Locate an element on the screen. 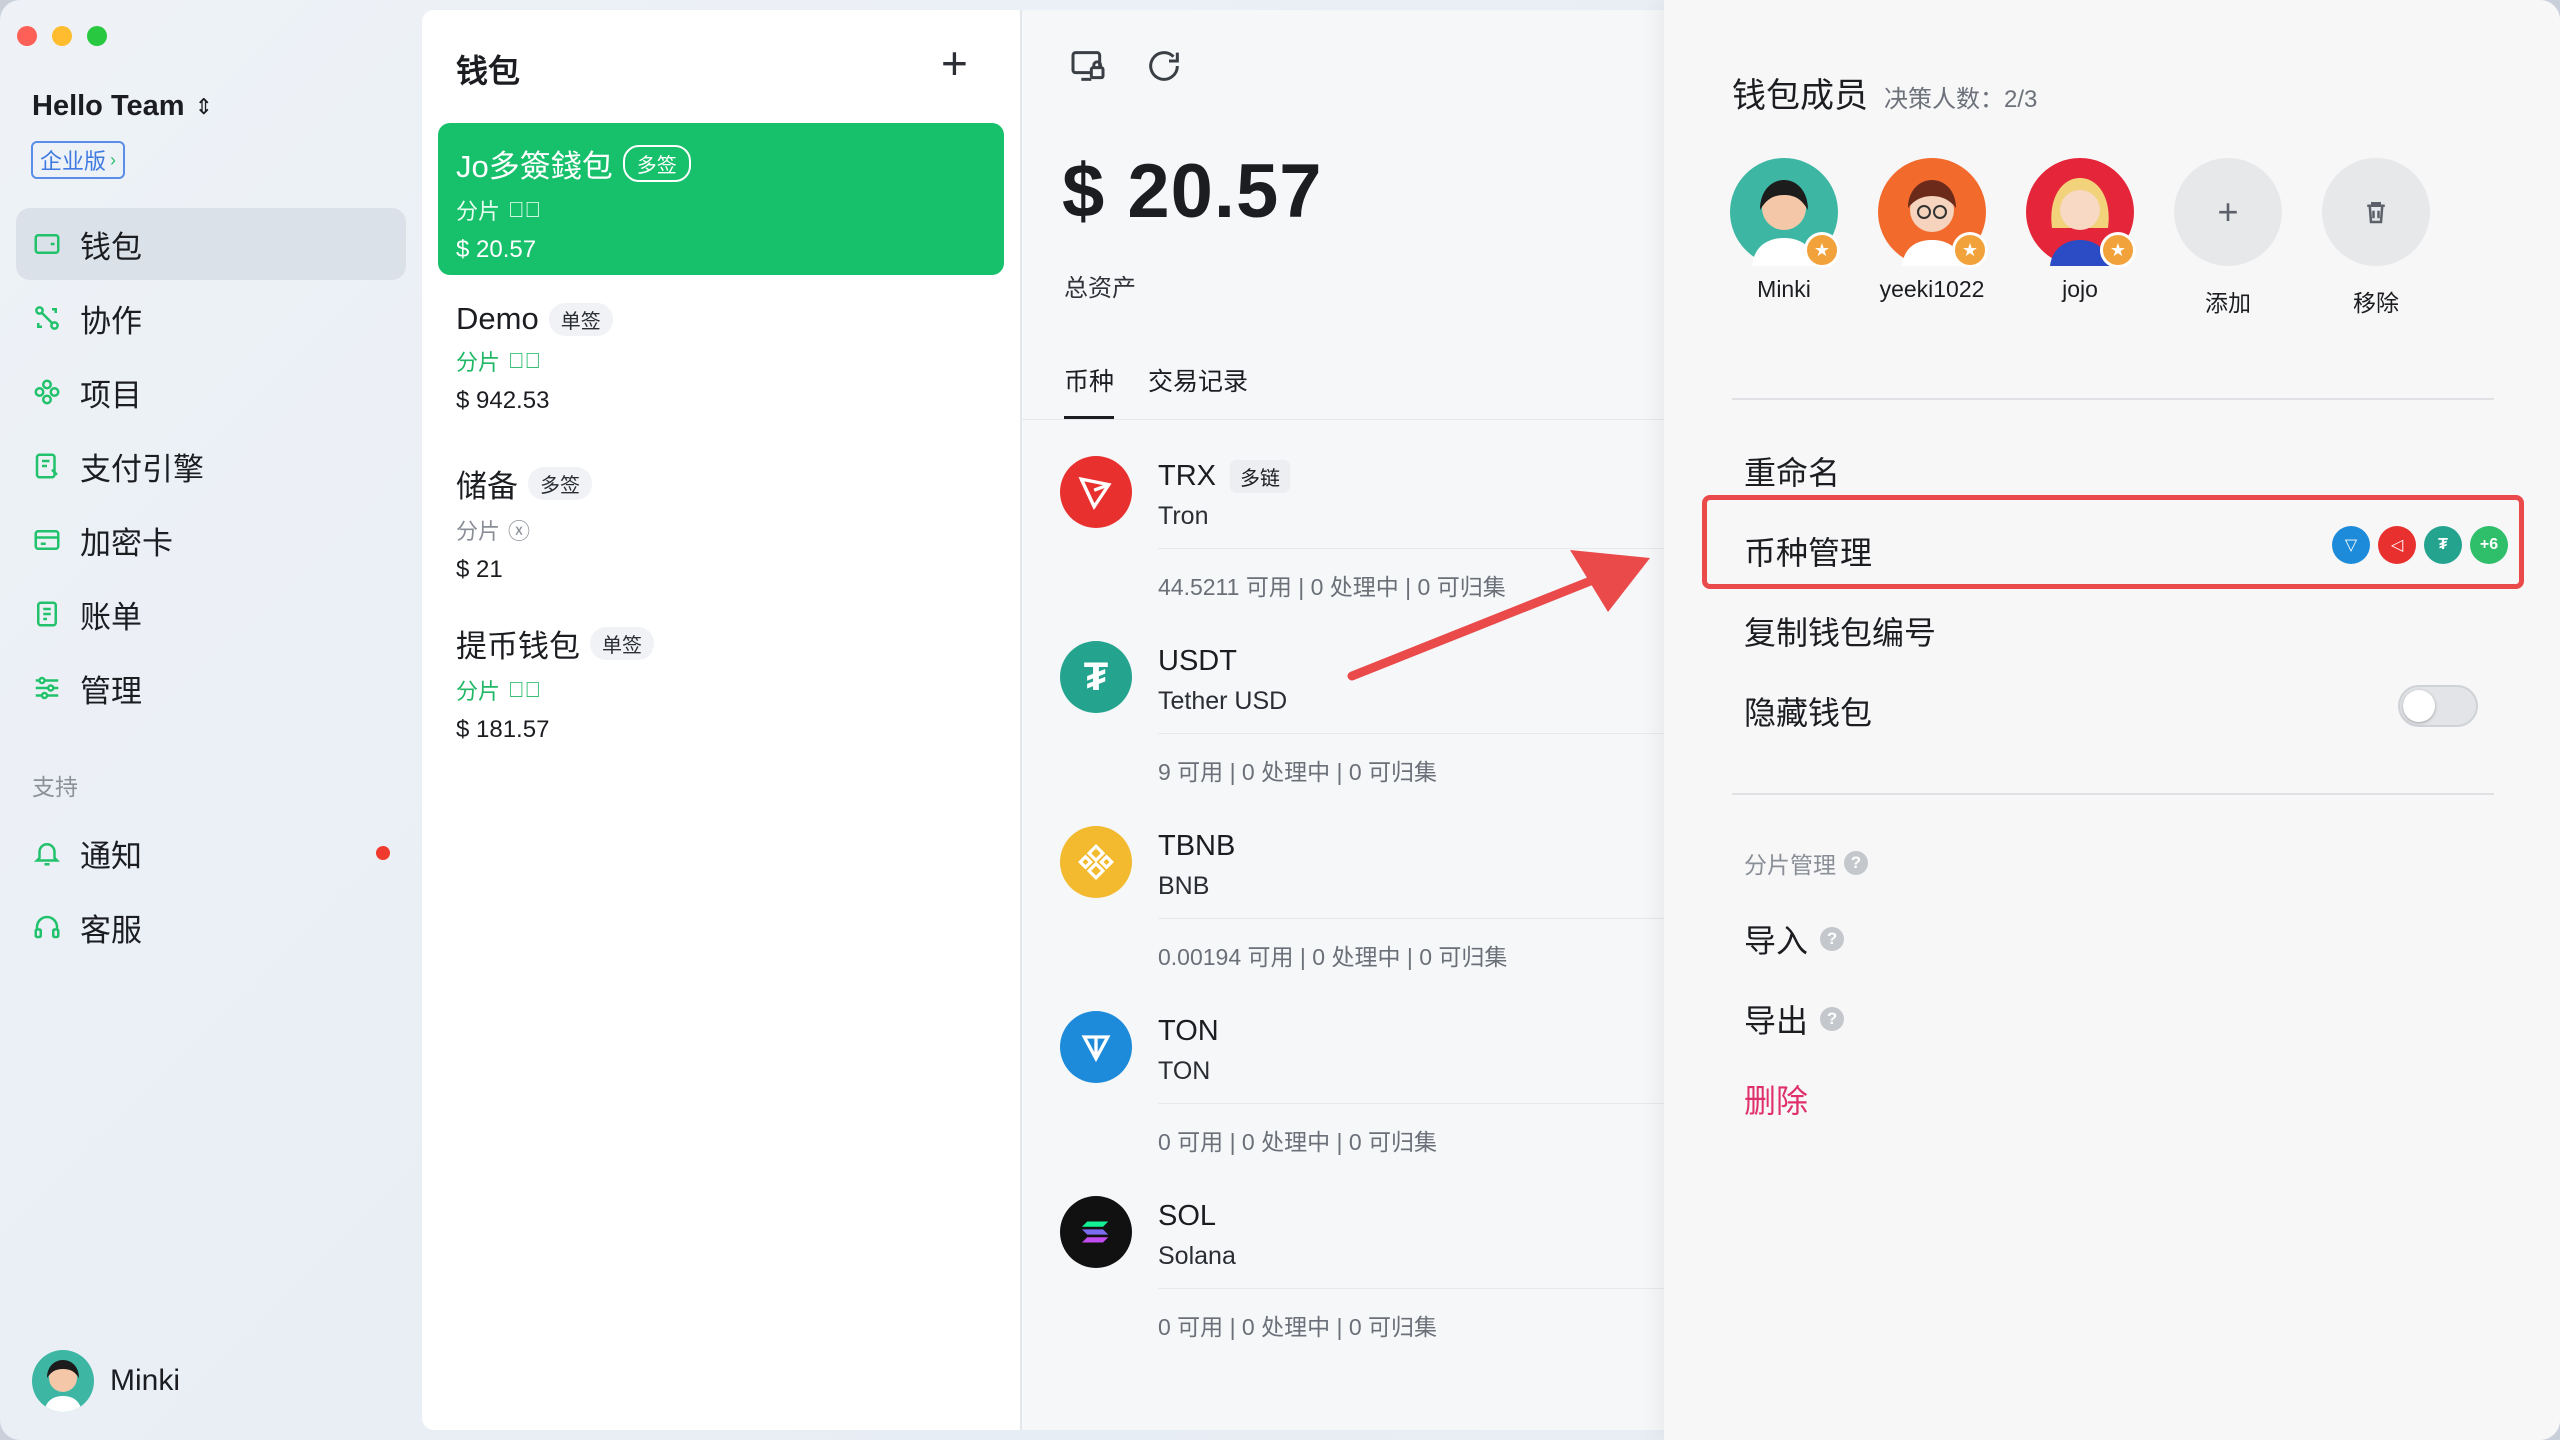  sidebar-item-label: 管理 is located at coordinates (111, 691).